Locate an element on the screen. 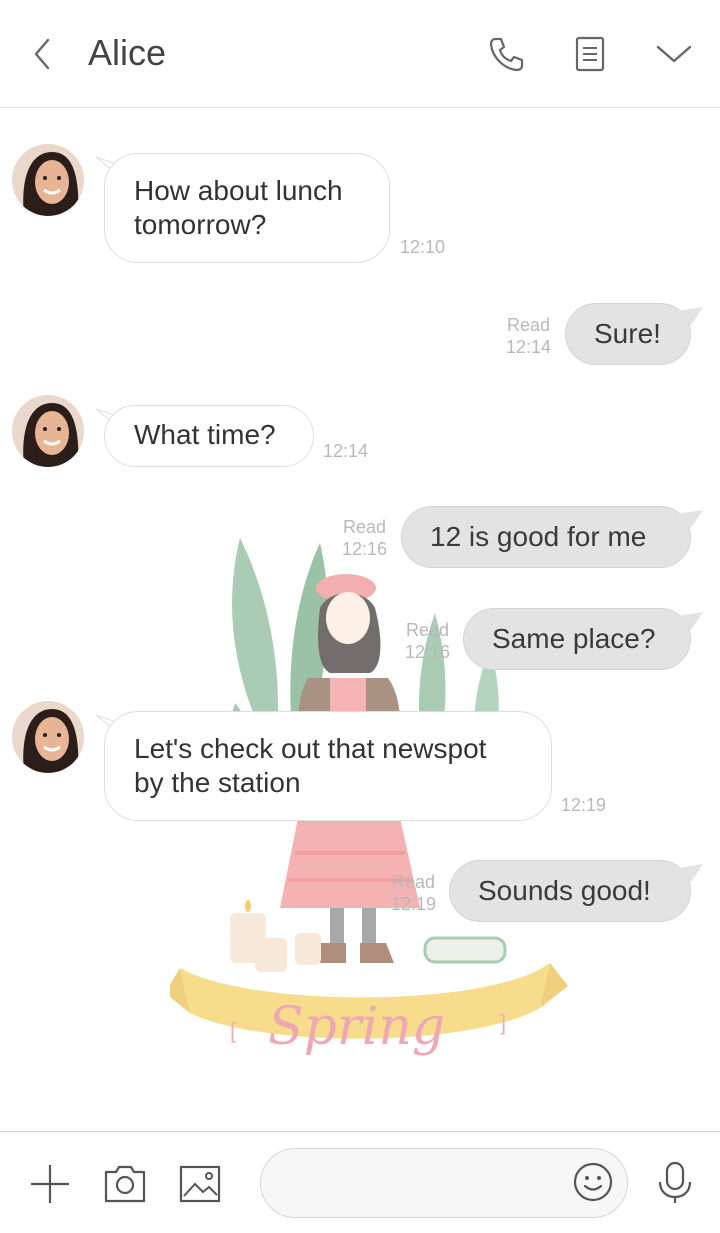 This screenshot has height=1233, width=720. notes-icon is located at coordinates (590, 54).